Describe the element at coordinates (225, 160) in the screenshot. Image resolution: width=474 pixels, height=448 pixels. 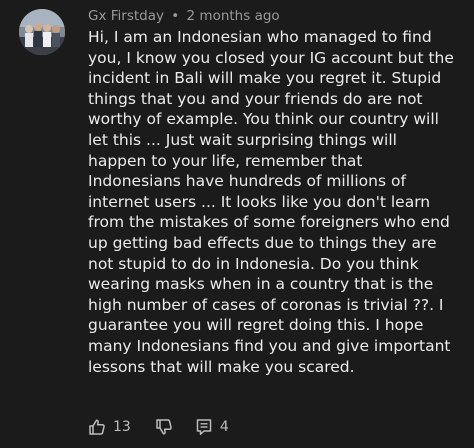
I see `comment-line: happen to your life, remember that` at that location.